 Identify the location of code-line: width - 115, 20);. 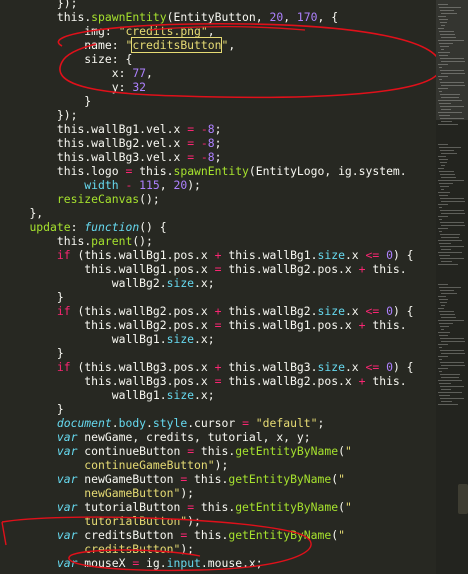
(101, 185).